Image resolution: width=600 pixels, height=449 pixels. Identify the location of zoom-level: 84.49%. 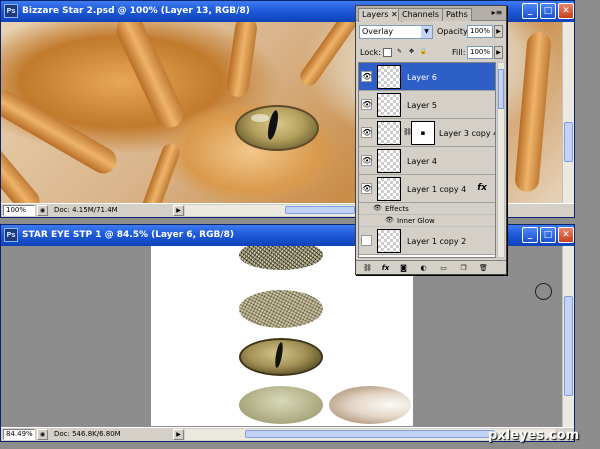
(19, 434).